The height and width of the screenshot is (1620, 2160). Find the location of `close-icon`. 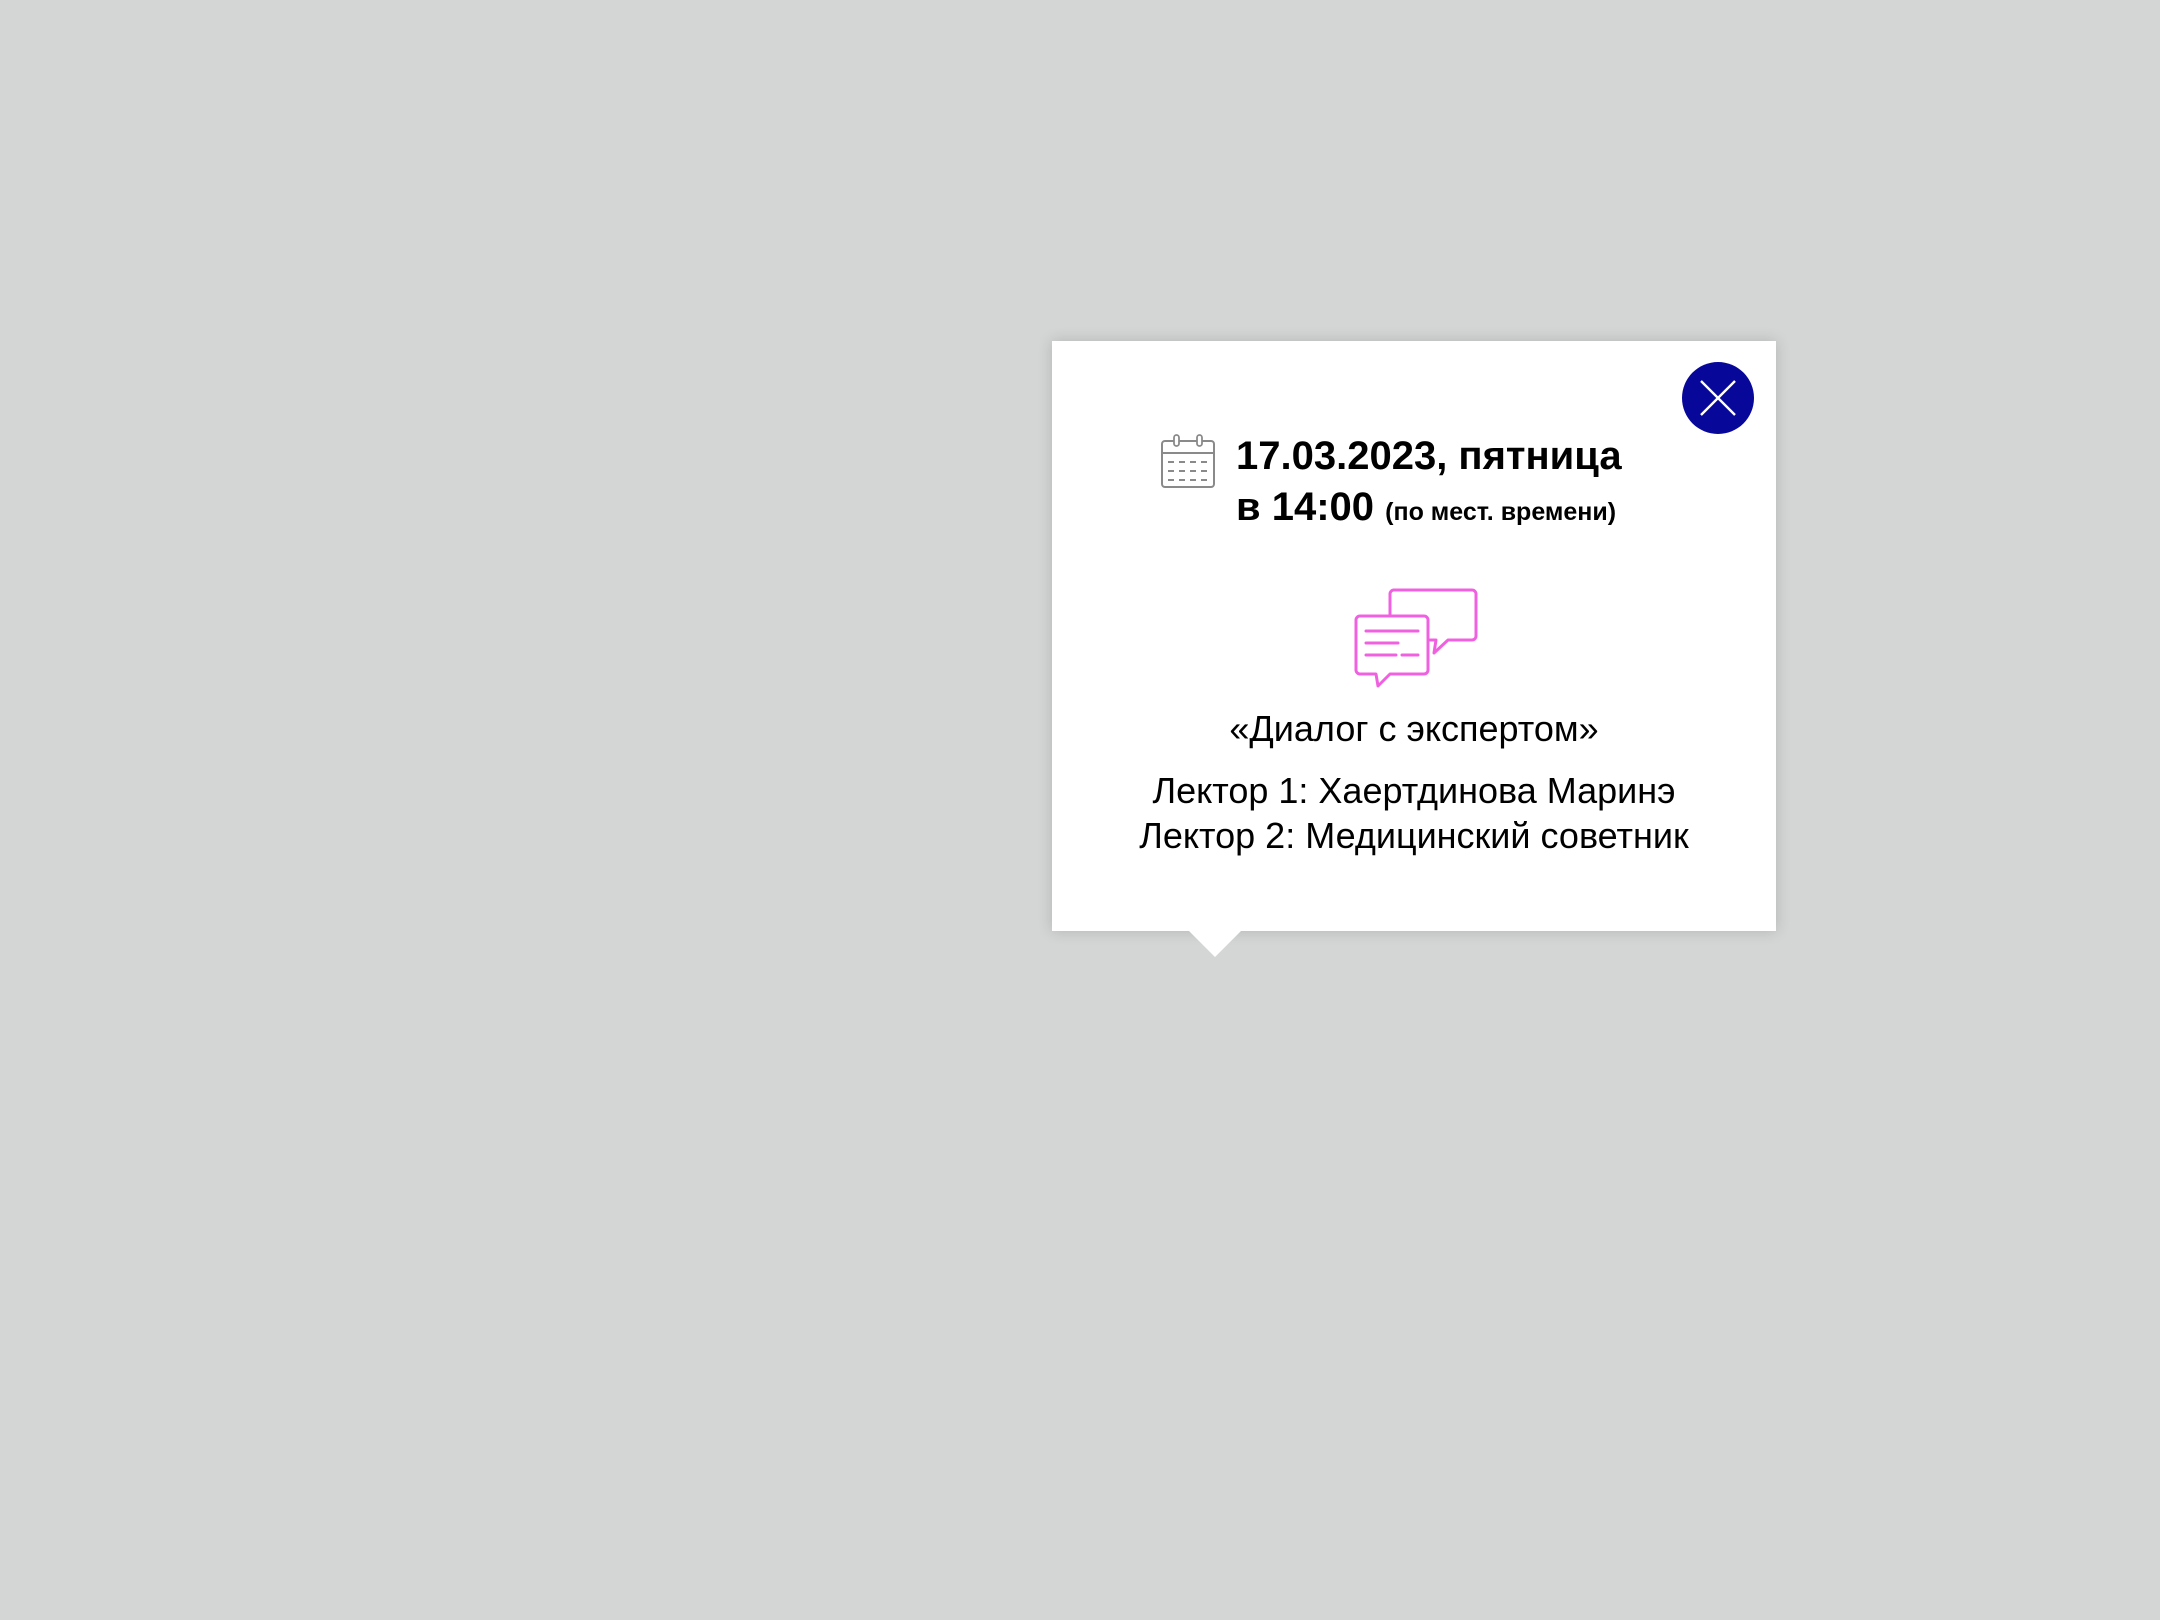

close-icon is located at coordinates (1718, 398).